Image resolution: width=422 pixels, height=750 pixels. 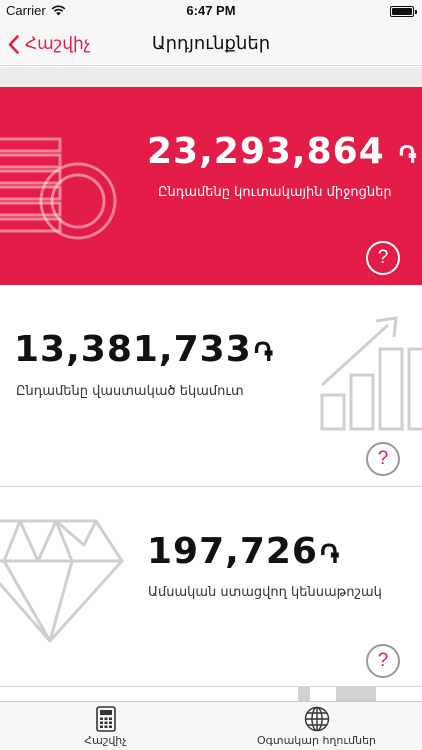 What do you see at coordinates (105, 719) in the screenshot?
I see `calculator-icon` at bounding box center [105, 719].